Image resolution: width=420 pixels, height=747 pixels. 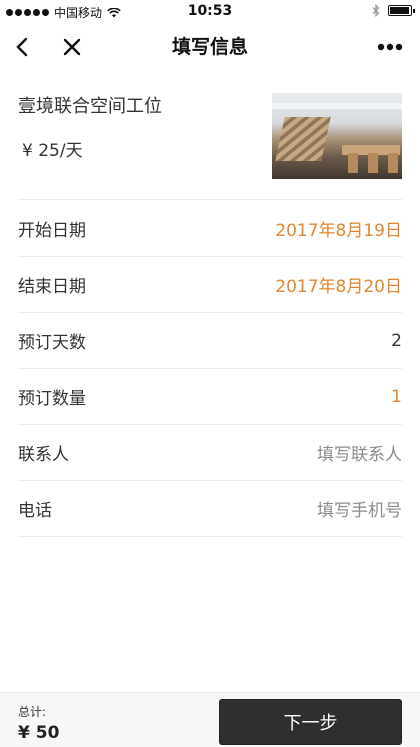 I want to click on row-label: 开始日期, so click(x=52, y=231).